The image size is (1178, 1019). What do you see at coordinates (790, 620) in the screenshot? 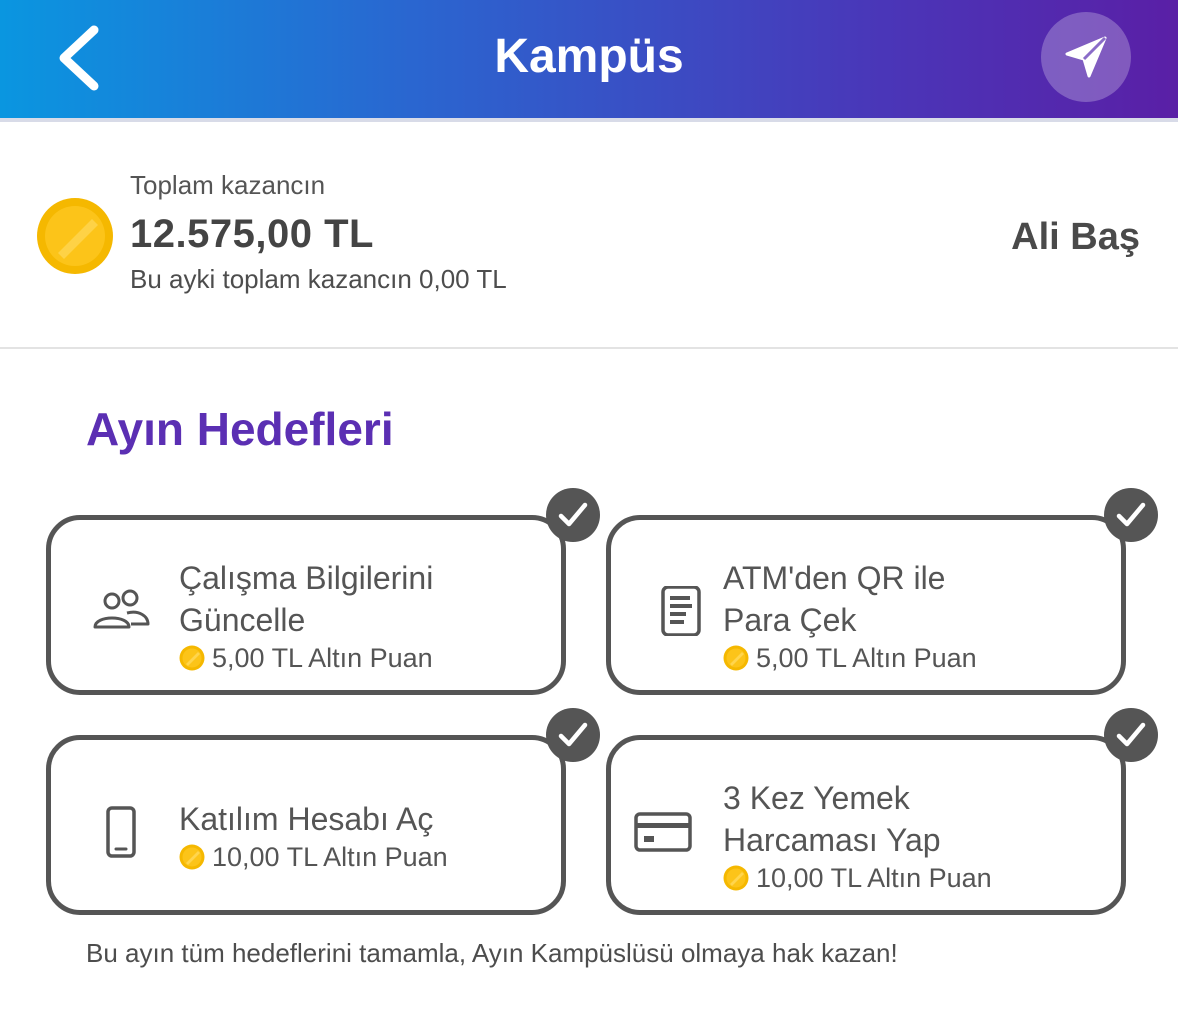
I see `goal-title-line2: Para Çek` at bounding box center [790, 620].